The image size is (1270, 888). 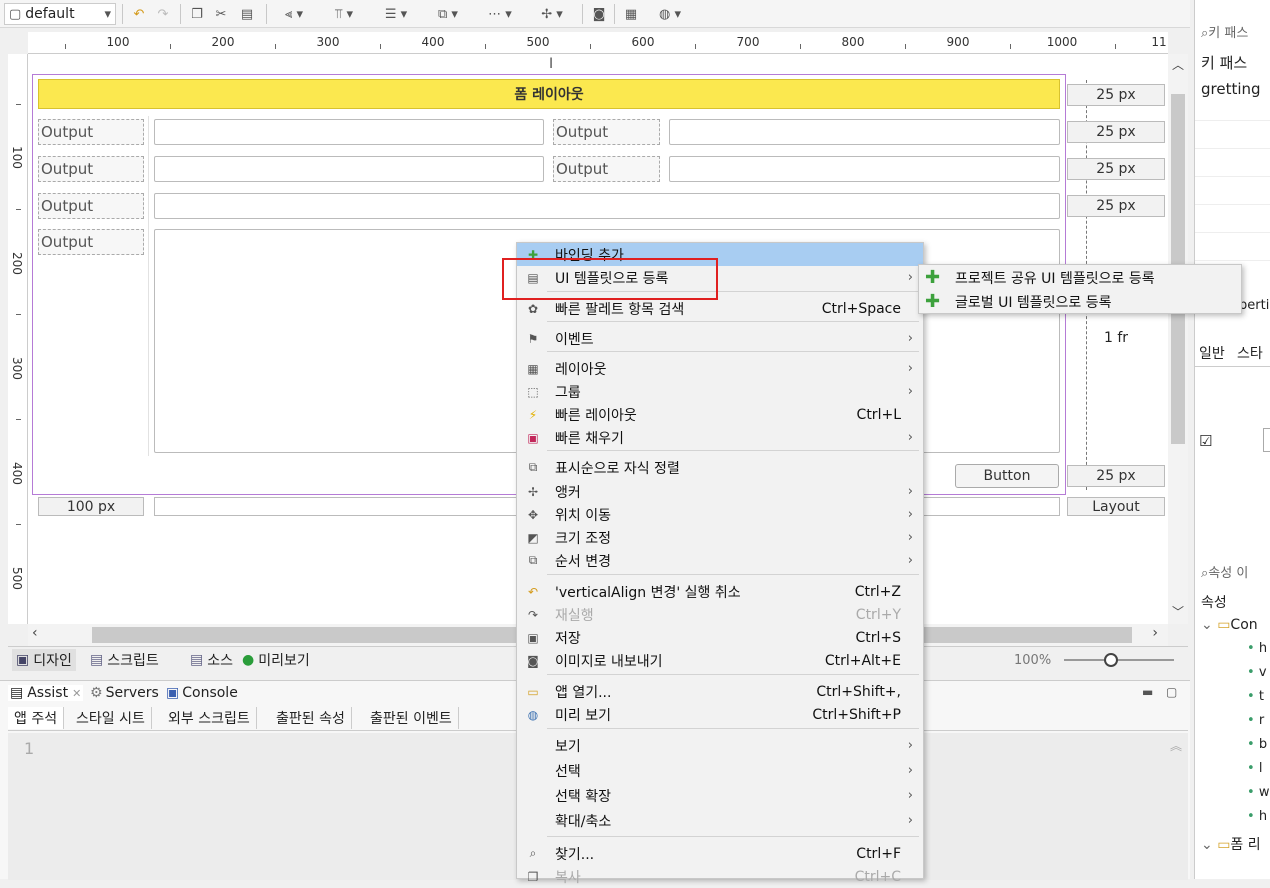 I want to click on row-height-label: 1 fr, so click(x=1116, y=338).